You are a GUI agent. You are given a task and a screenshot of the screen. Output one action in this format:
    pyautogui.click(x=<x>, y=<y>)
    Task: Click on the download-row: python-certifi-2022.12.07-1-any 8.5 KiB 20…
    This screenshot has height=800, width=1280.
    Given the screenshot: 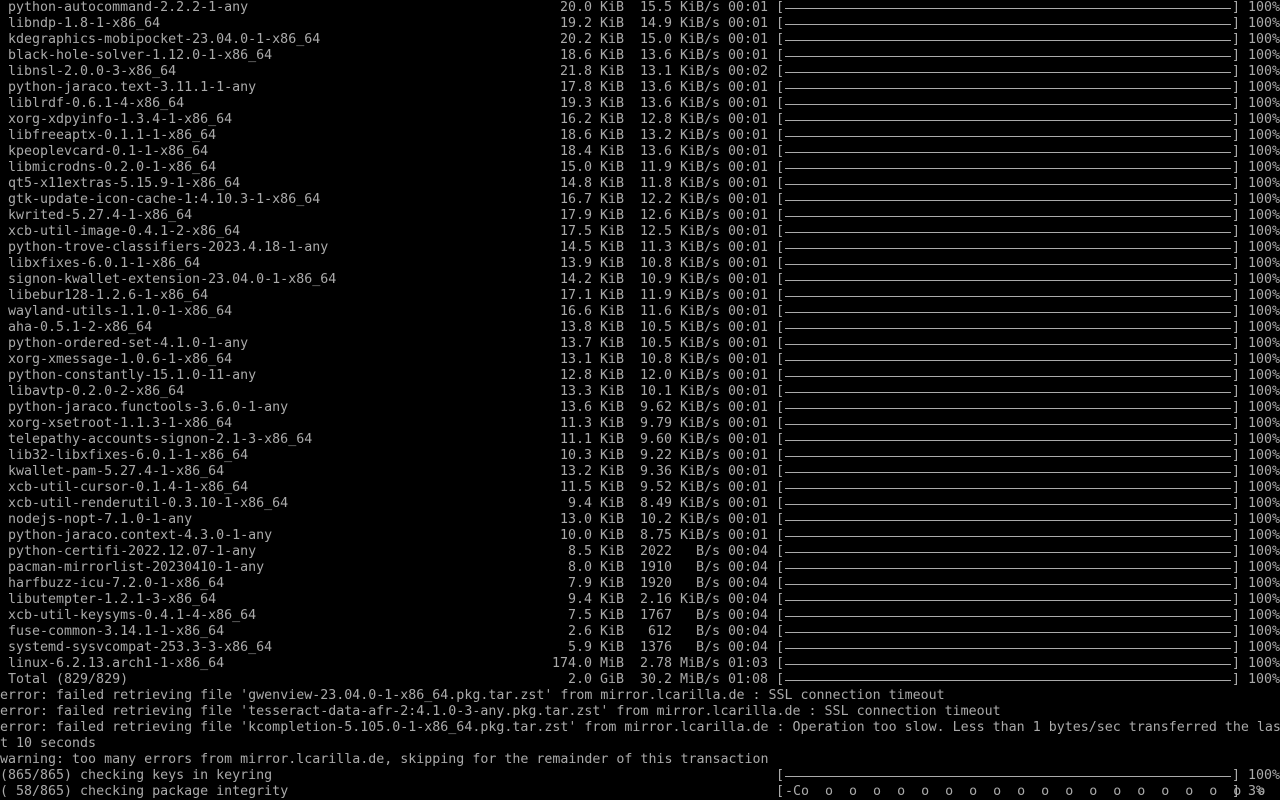 What is the action you would take?
    pyautogui.click(x=640, y=552)
    